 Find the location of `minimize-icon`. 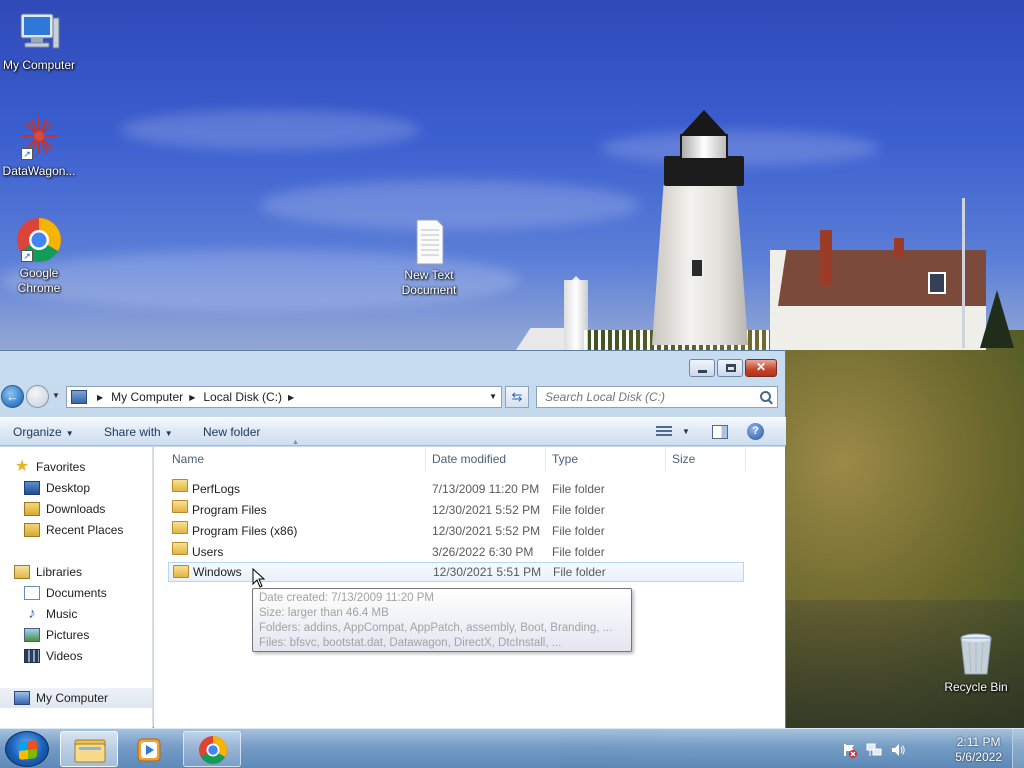

minimize-icon is located at coordinates (702, 371).